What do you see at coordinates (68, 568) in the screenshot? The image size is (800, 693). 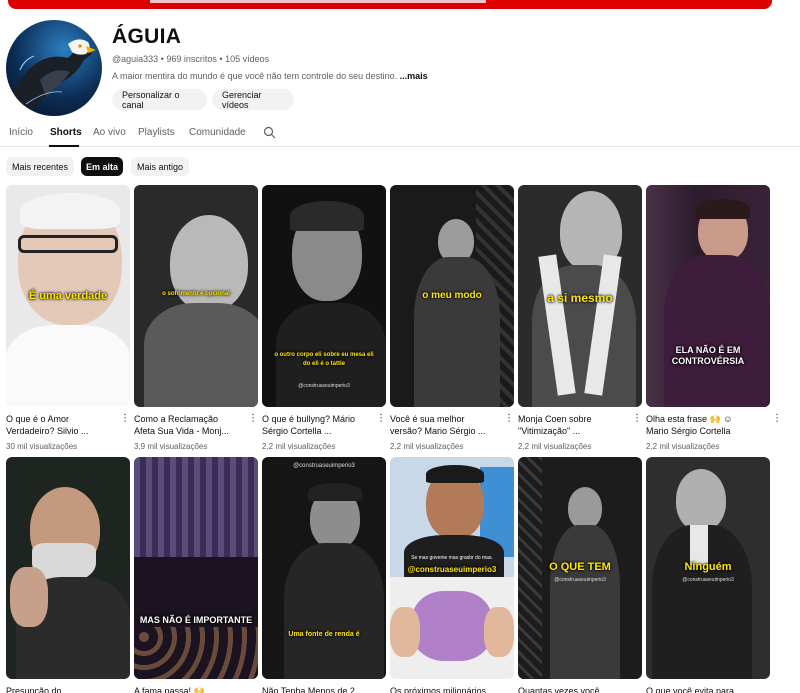 I see `short-thumbnail` at bounding box center [68, 568].